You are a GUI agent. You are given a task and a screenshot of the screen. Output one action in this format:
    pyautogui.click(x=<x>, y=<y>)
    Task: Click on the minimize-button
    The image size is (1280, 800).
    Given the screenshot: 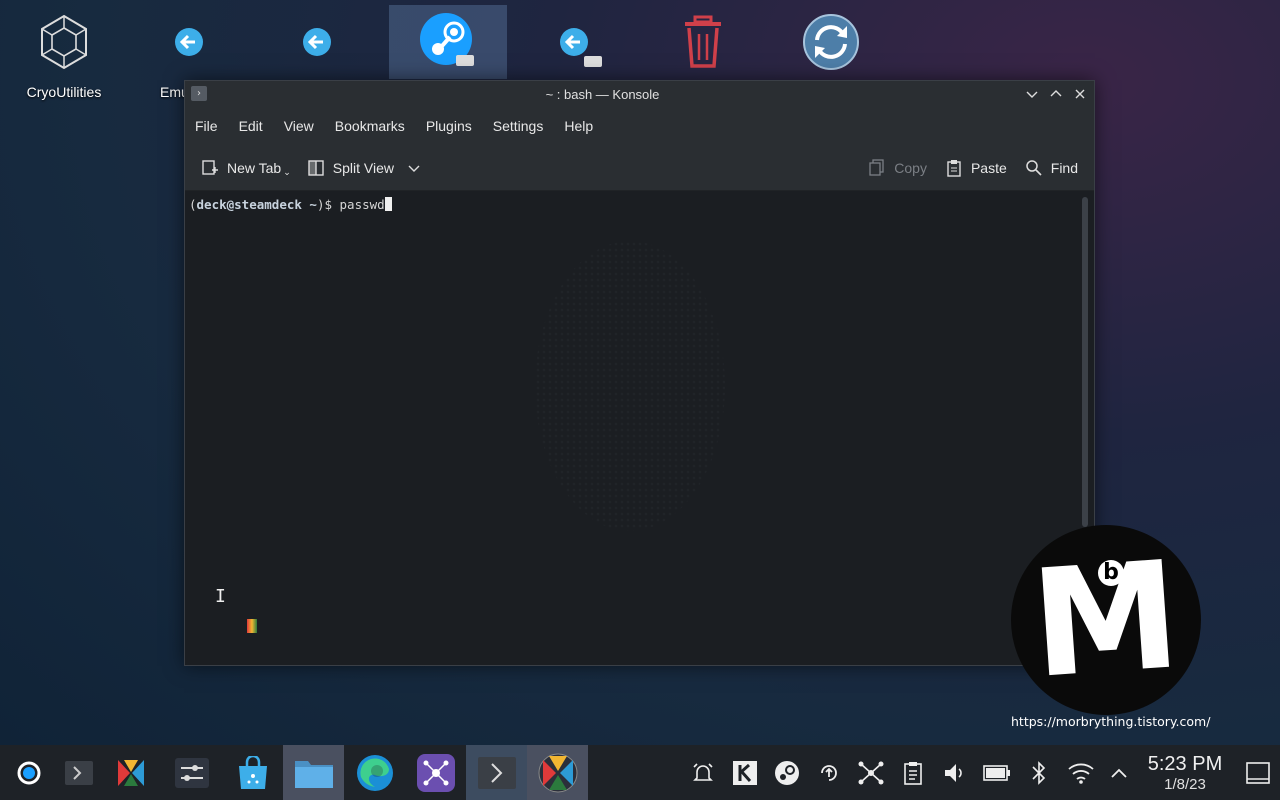 What is the action you would take?
    pyautogui.click(x=1032, y=94)
    